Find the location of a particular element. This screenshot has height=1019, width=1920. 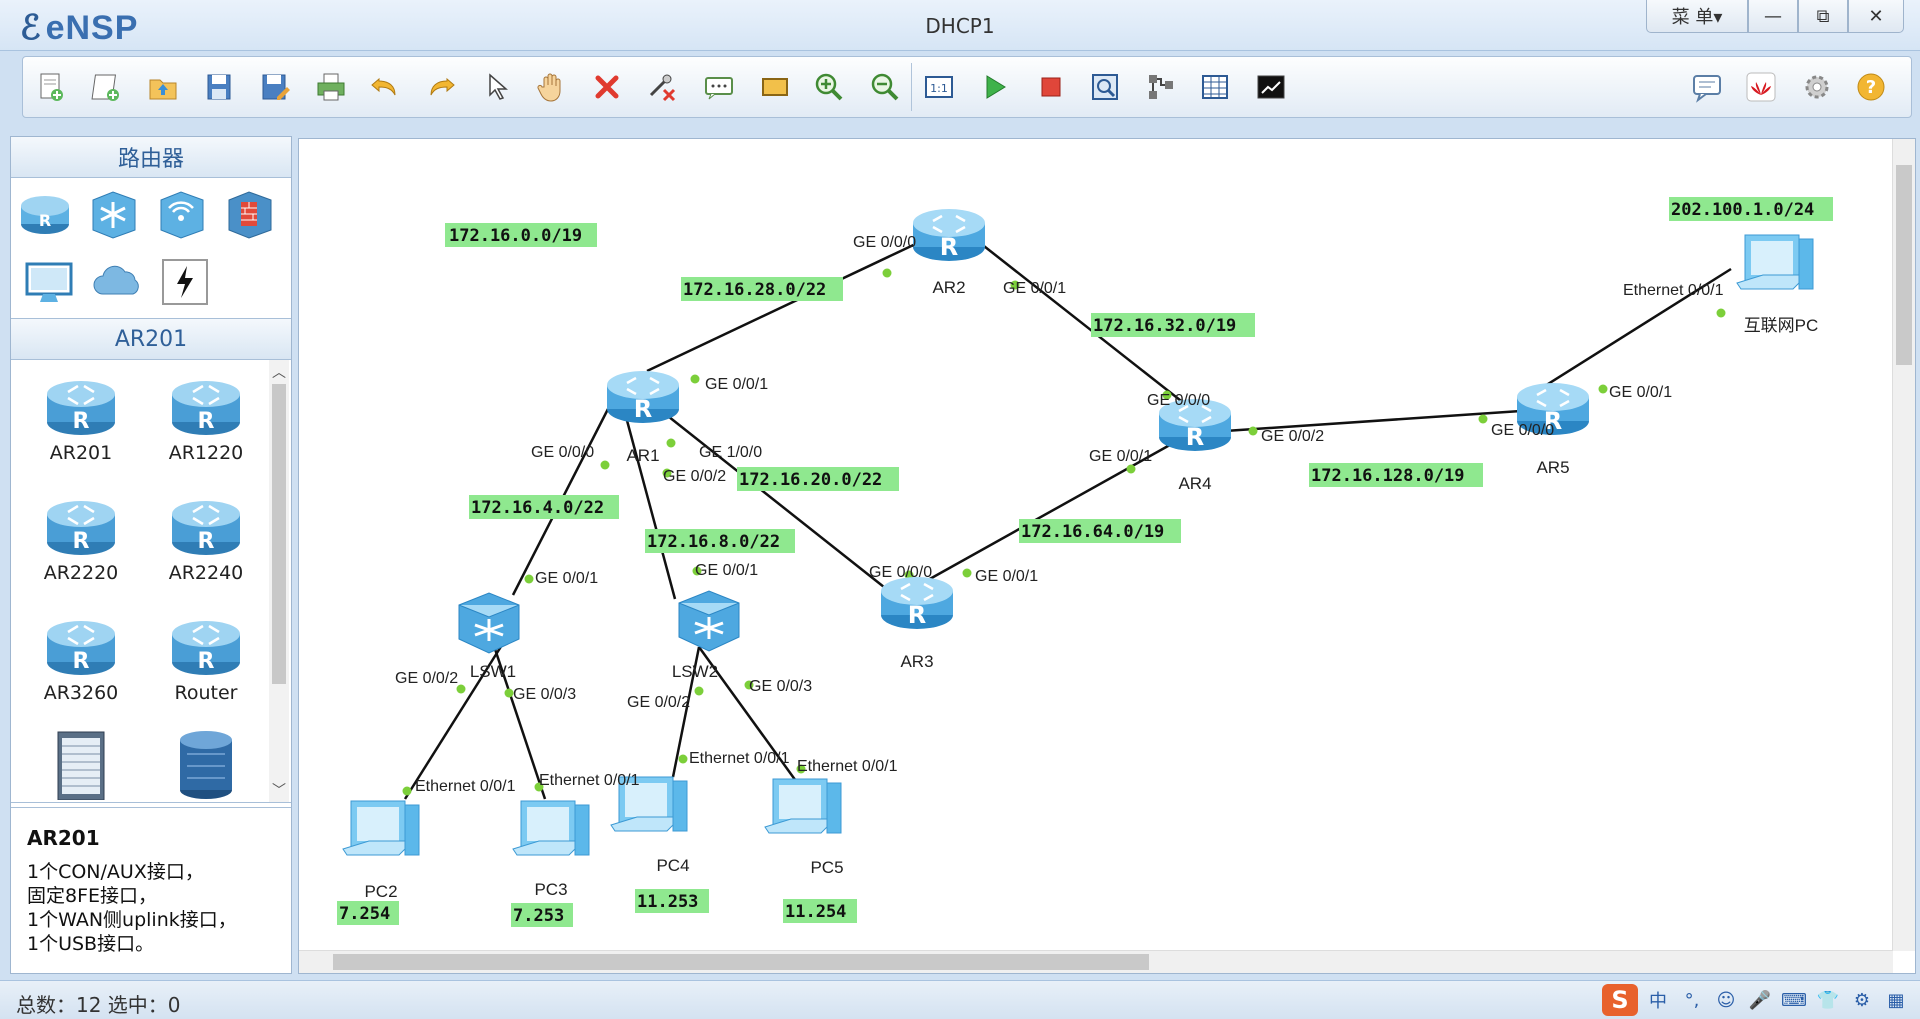

device-label: AR2240 is located at coordinates (206, 573).